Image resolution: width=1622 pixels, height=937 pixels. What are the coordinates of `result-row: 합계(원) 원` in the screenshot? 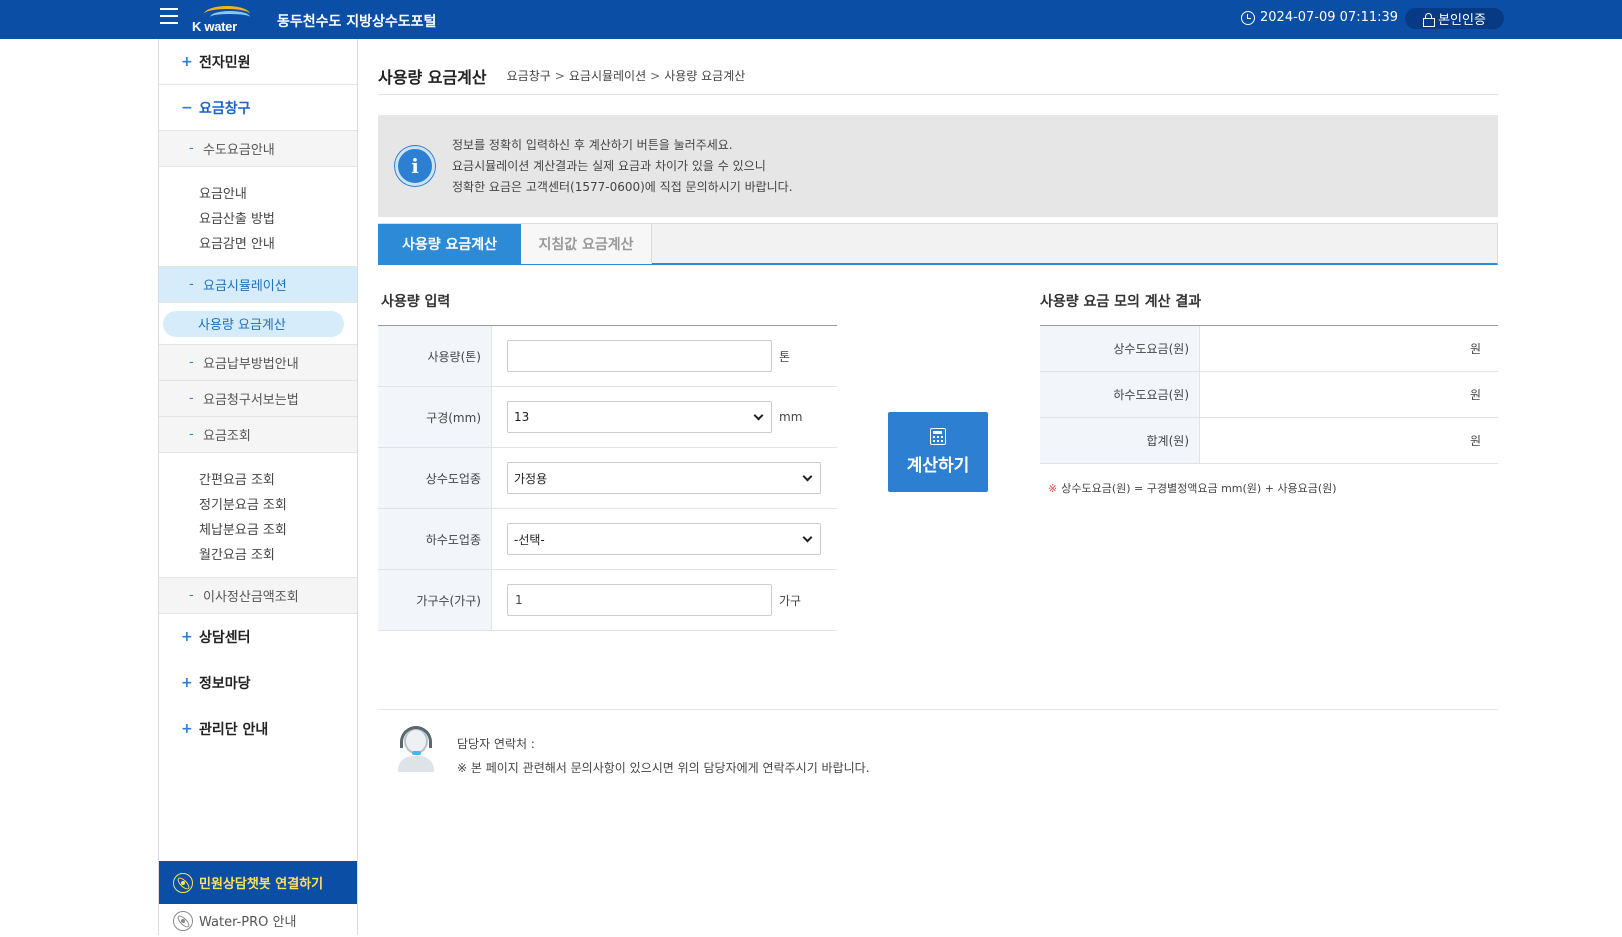 It's located at (1269, 441).